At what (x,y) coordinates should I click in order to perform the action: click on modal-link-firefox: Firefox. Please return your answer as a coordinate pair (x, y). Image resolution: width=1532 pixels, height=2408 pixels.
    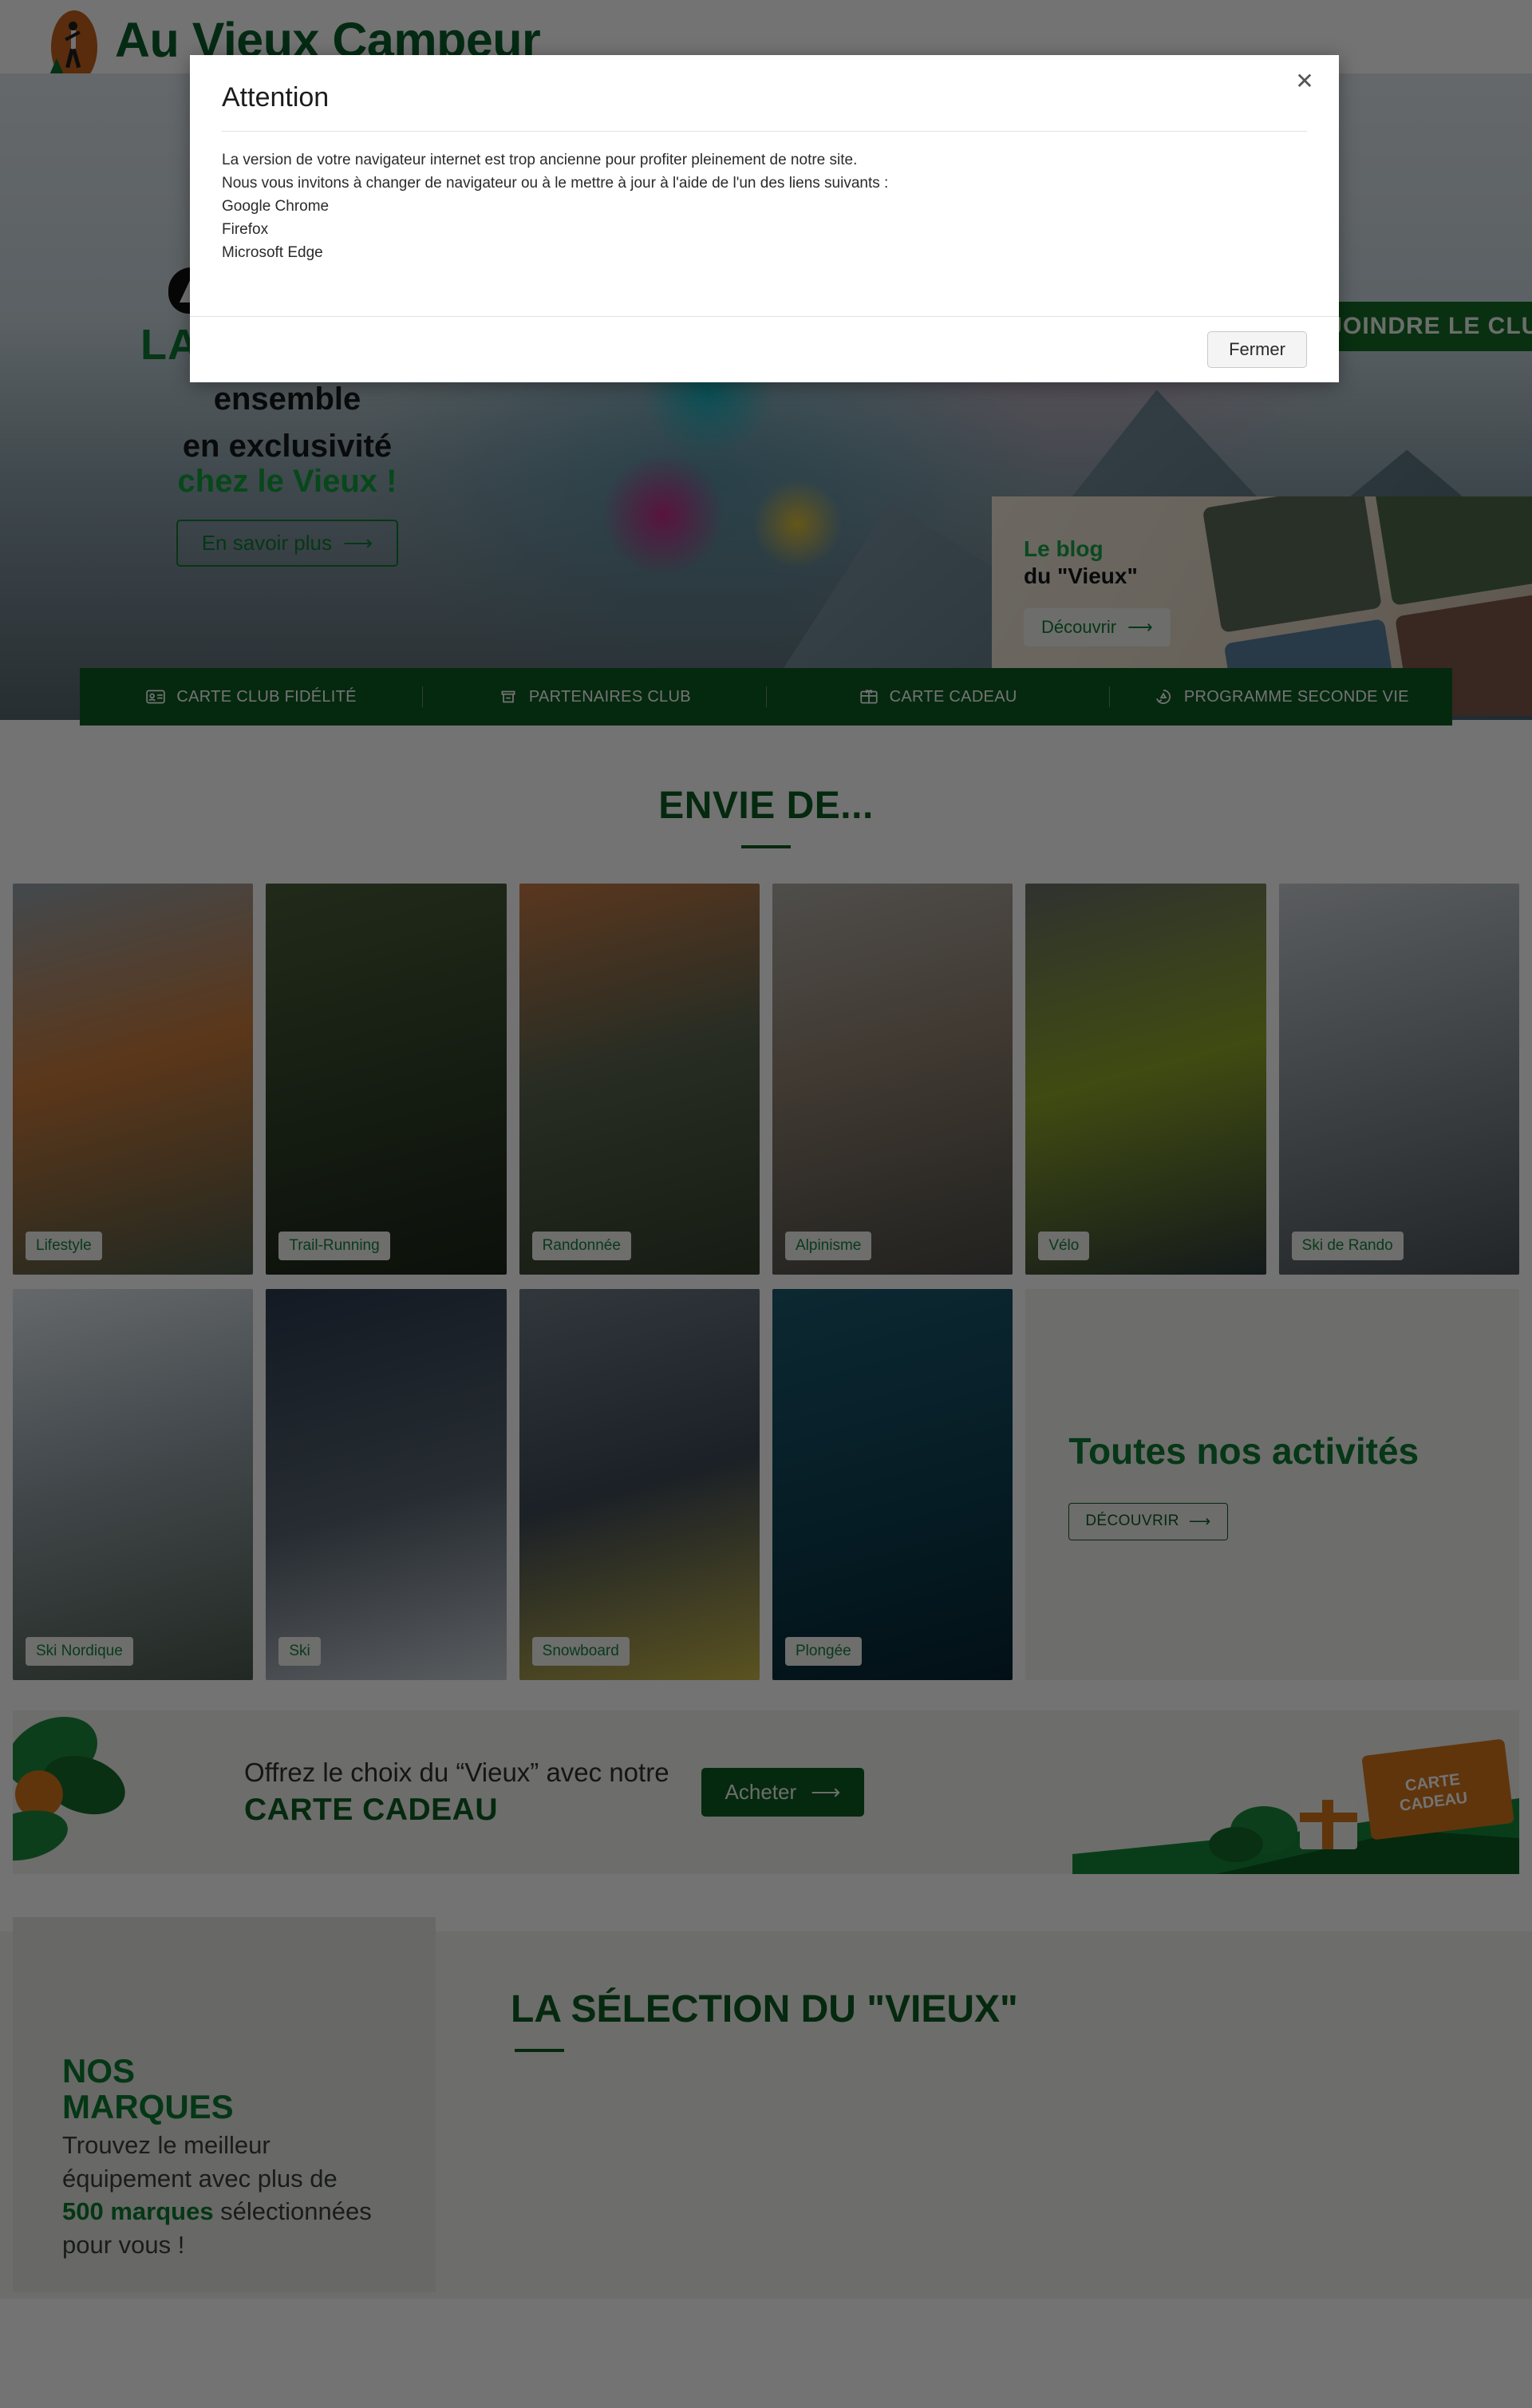
    Looking at the image, I should click on (765, 230).